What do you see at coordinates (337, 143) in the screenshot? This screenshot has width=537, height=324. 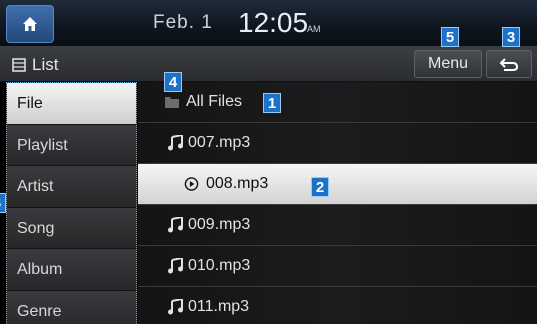 I see `file-row: 007.mp3` at bounding box center [337, 143].